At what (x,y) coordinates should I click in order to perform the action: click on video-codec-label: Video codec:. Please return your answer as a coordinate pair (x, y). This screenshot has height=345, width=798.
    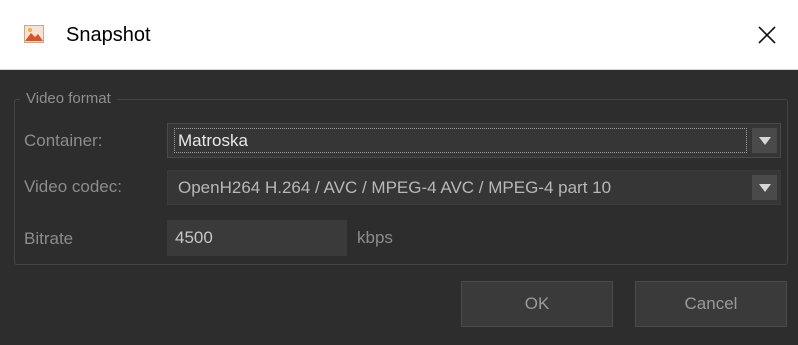
    Looking at the image, I should click on (73, 186).